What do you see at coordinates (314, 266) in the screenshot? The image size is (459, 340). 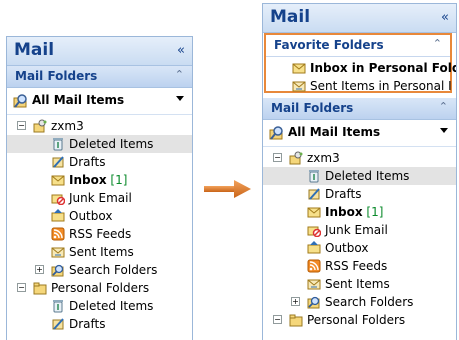 I see `rss-feeds-icon` at bounding box center [314, 266].